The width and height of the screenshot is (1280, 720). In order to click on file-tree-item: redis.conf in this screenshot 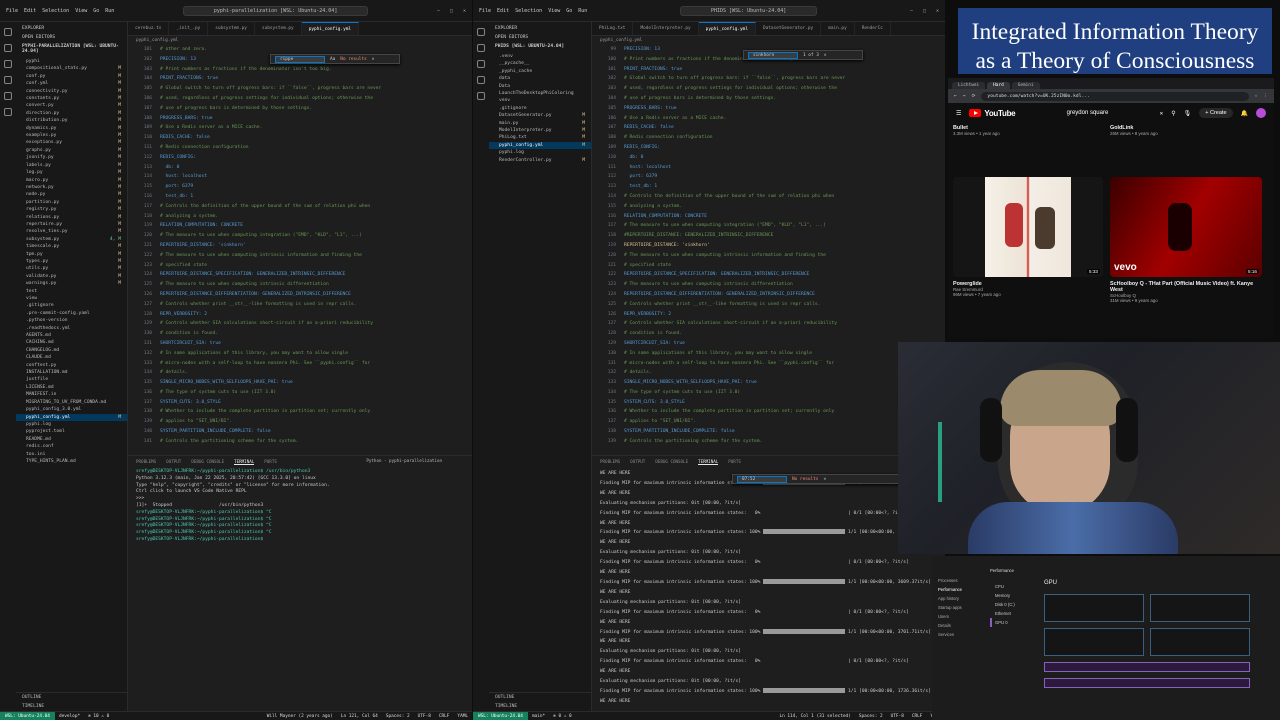, I will do `click(71, 446)`.